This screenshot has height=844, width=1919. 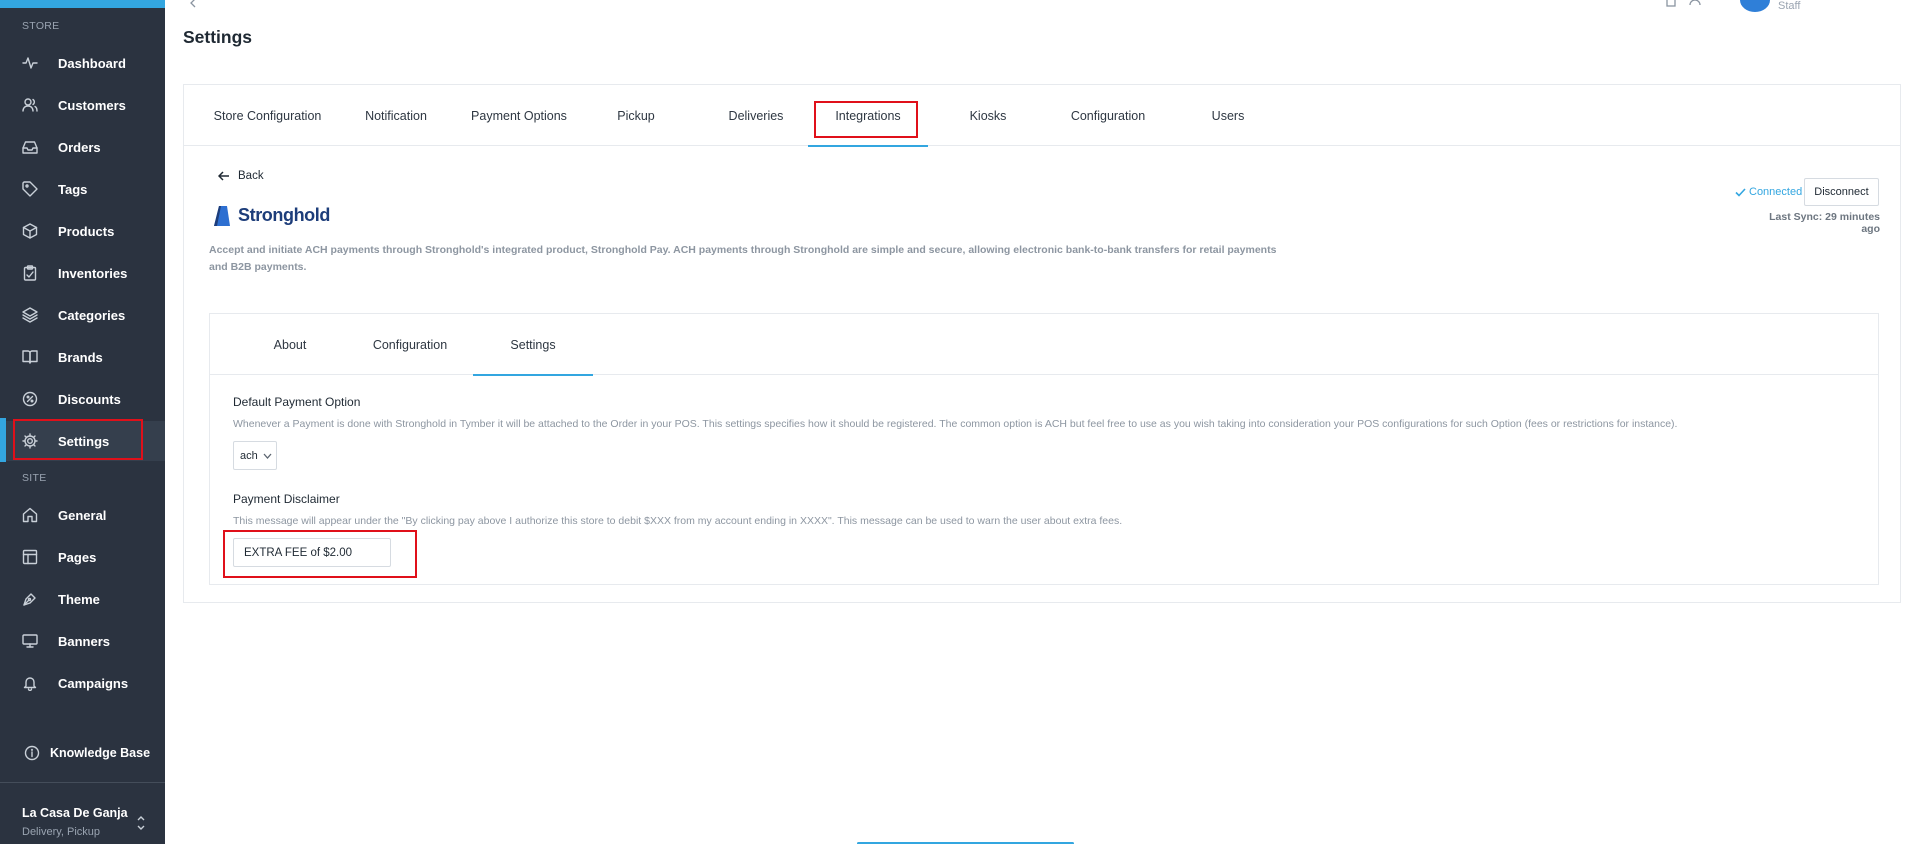 I want to click on headset-icon, so click(x=1695, y=4).